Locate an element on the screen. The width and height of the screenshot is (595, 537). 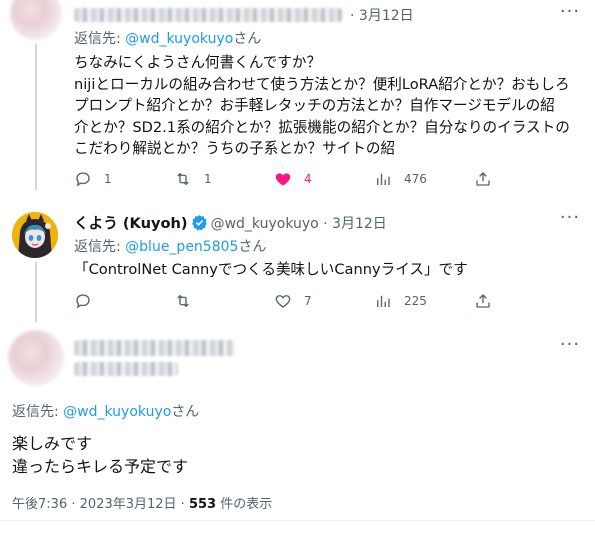
tweet-text-line: 楽しみです is located at coordinates (52, 443).